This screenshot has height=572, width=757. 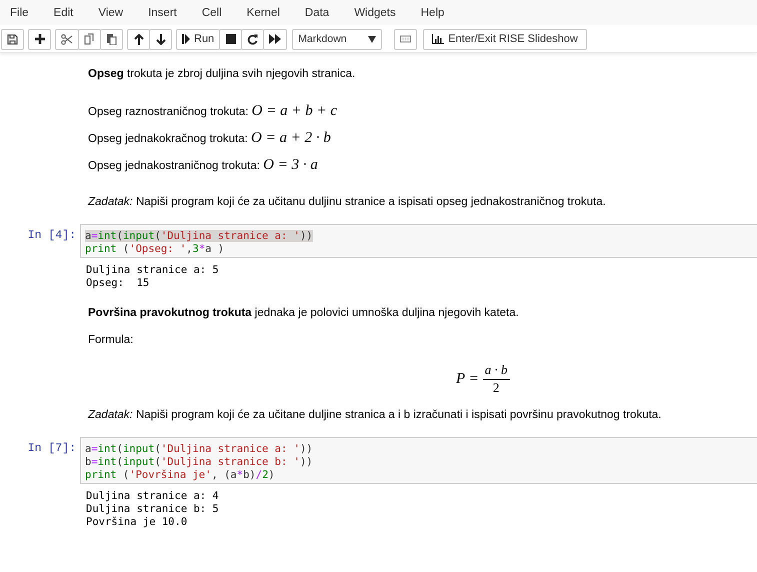 I want to click on code-editor: a=int(input('Duljina stranice a: ')) print ('Opseg: ',3*a ), so click(x=418, y=241).